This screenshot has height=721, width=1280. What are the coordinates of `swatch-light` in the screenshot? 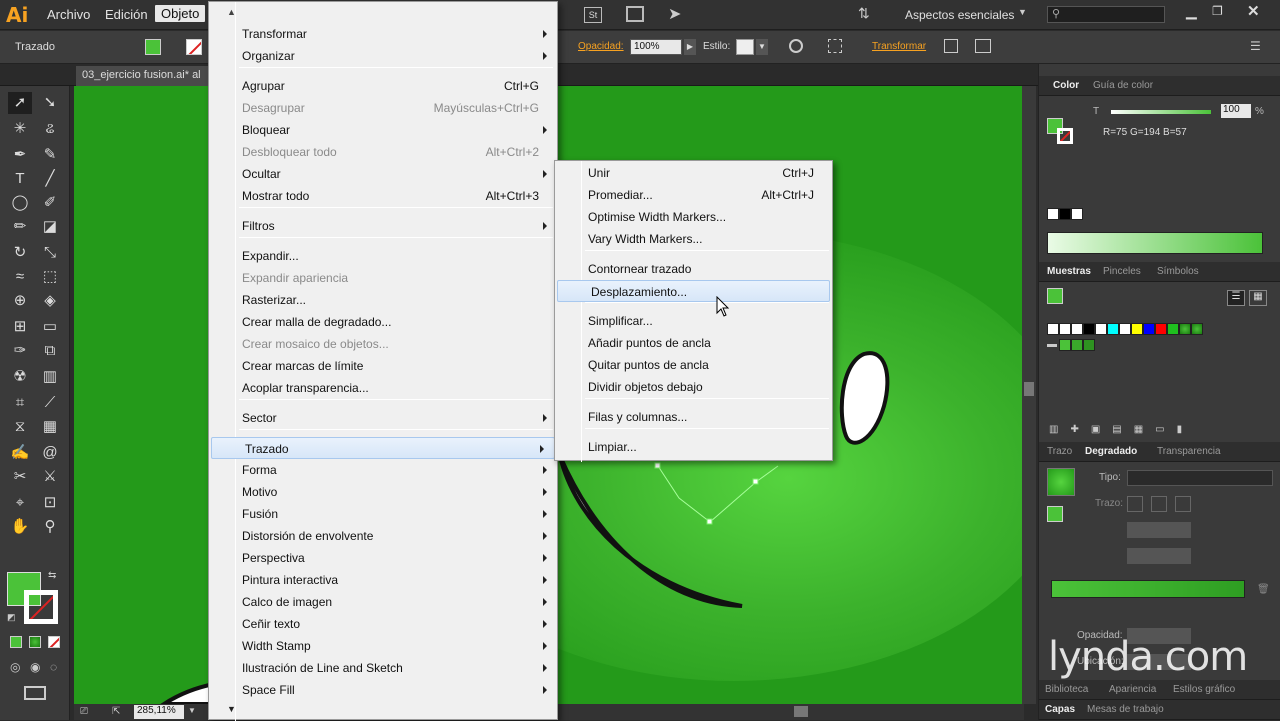 It's located at (1125, 329).